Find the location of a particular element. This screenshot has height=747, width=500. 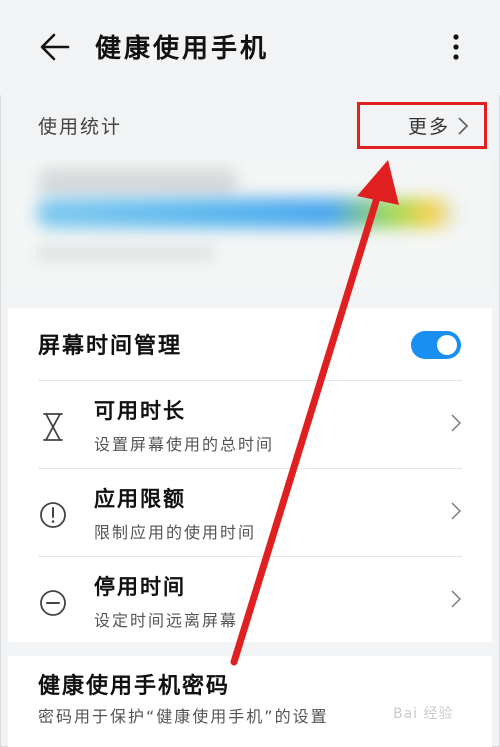

list-item-available-time: 可用时长 设置屏幕使用的总时间 is located at coordinates (250, 424).